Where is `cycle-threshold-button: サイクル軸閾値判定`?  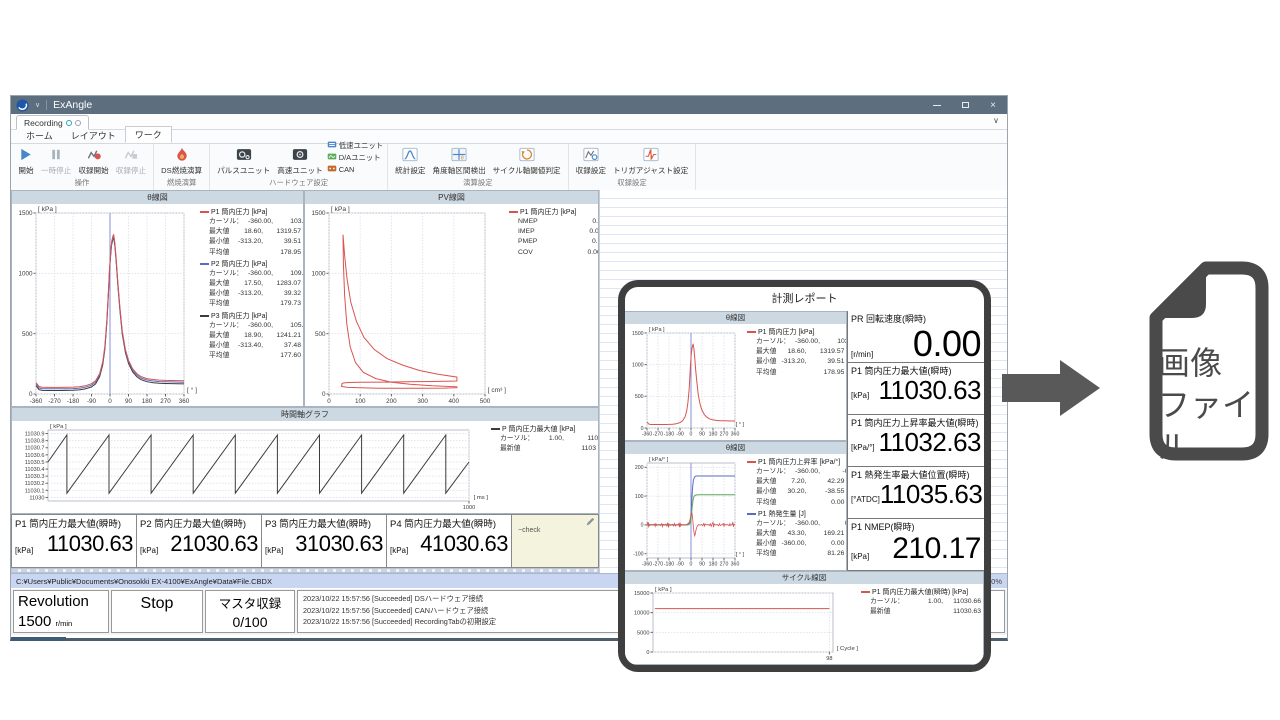
cycle-threshold-button: サイクル軸閾値判定 is located at coordinates (527, 161).